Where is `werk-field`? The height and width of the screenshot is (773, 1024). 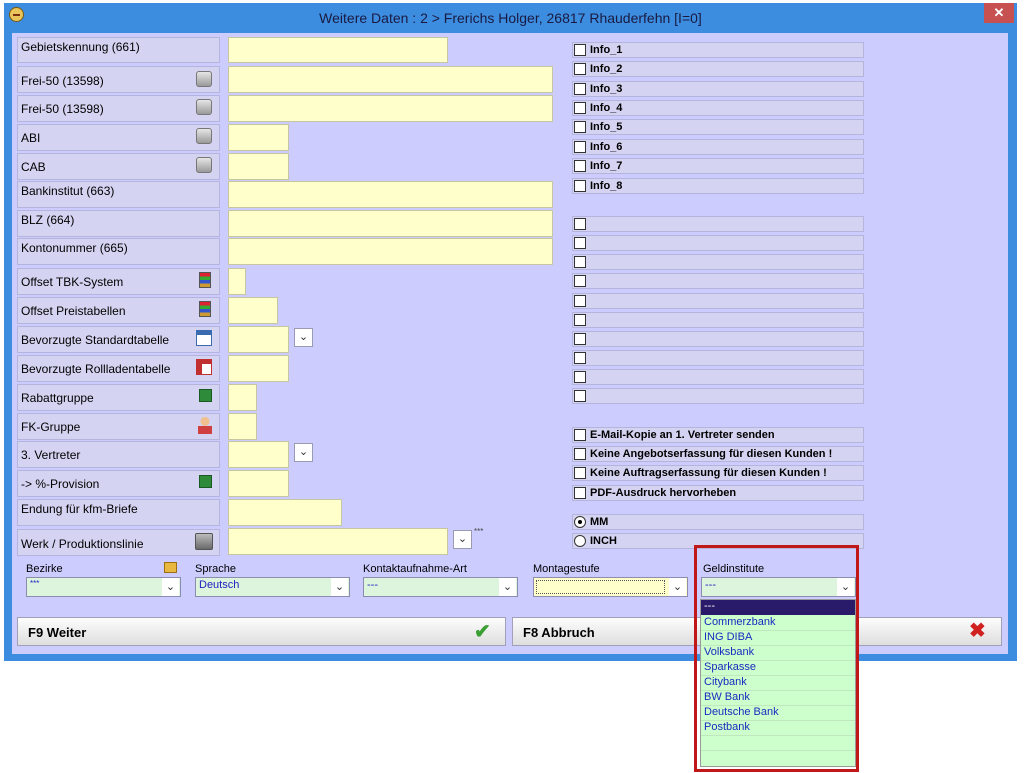
werk-field is located at coordinates (338, 541).